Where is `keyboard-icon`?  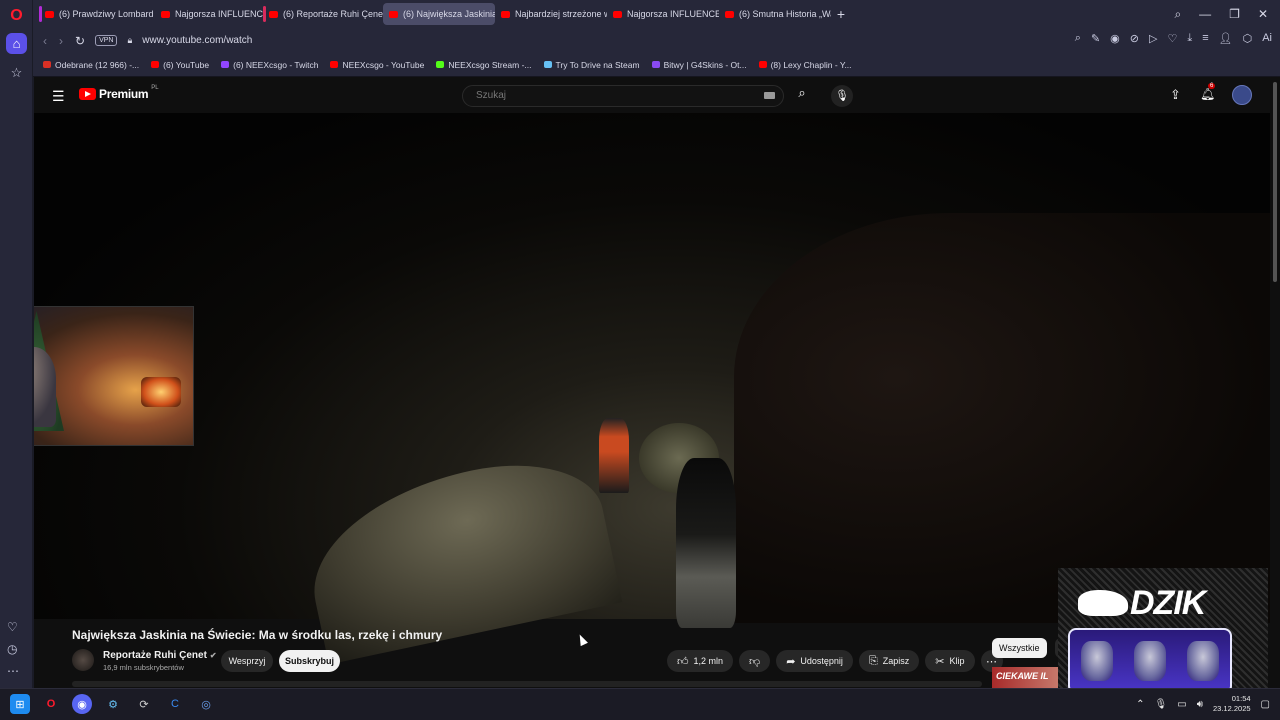
keyboard-icon is located at coordinates (769, 95).